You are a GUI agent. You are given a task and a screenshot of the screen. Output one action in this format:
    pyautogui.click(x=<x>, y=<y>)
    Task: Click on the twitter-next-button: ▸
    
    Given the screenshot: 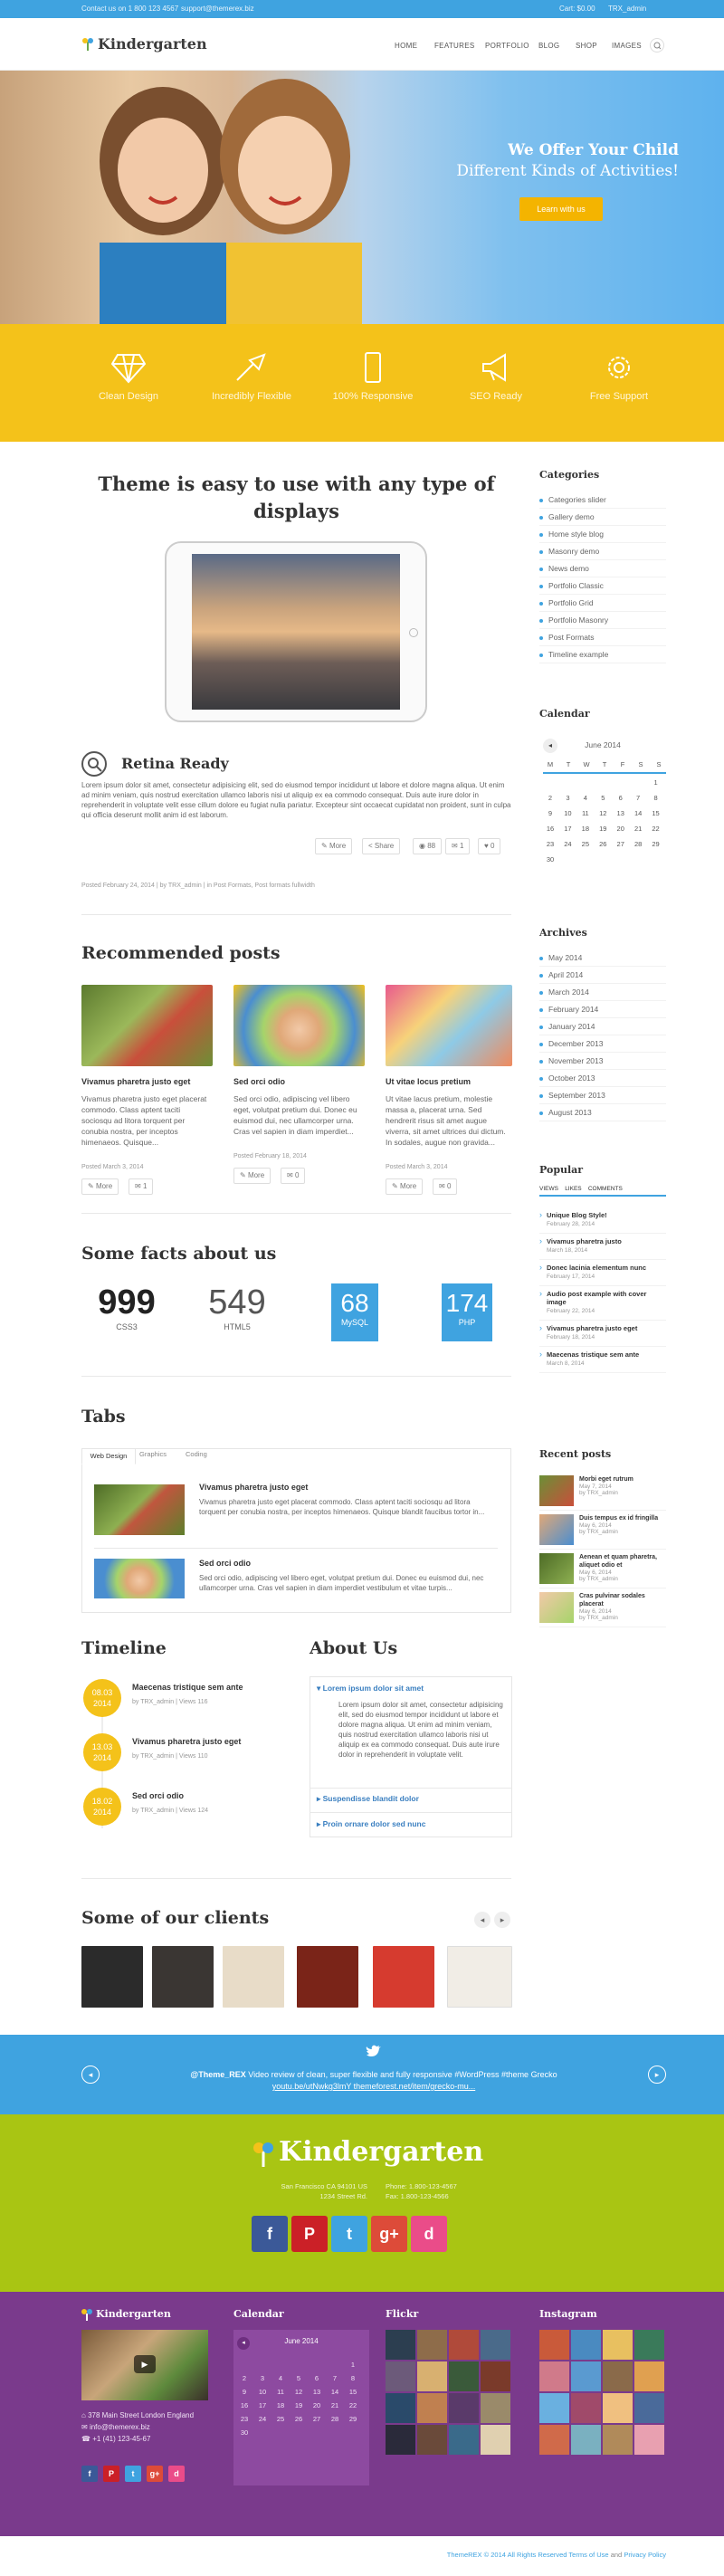 What is the action you would take?
    pyautogui.click(x=657, y=2075)
    